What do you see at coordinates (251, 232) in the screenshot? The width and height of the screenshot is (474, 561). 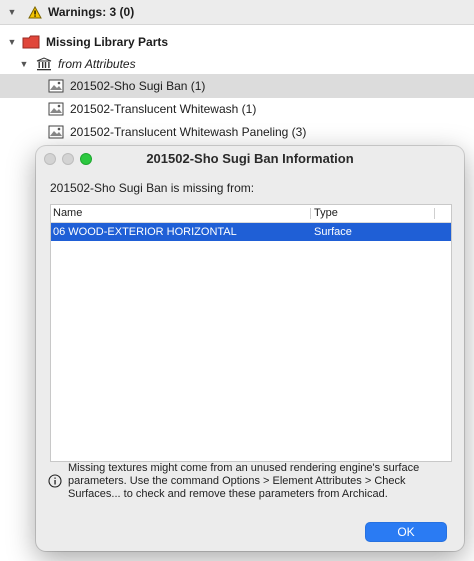 I see `list-row: 06 WOOD-EXTERIOR HORIZONTAL Surface` at bounding box center [251, 232].